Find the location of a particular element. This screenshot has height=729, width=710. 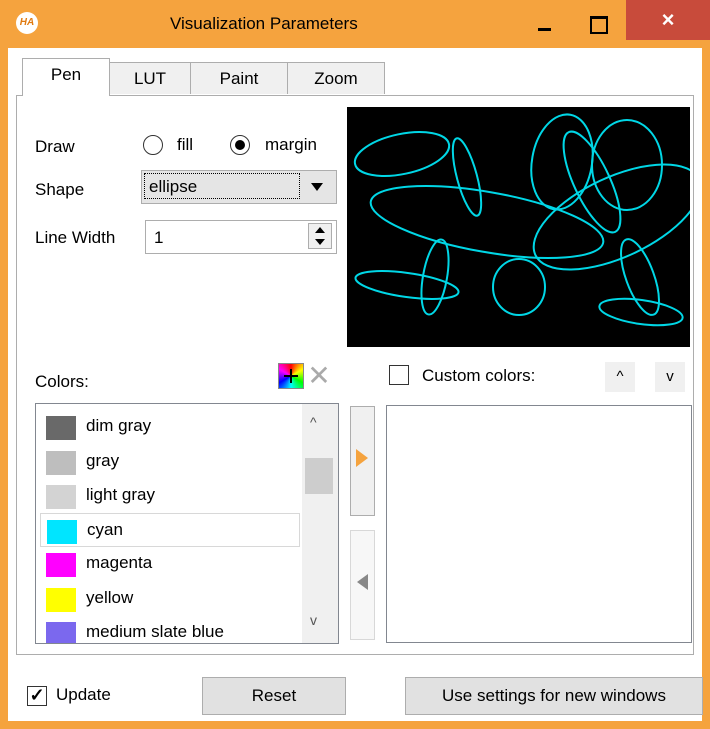

color-name: yellow is located at coordinates (110, 597).